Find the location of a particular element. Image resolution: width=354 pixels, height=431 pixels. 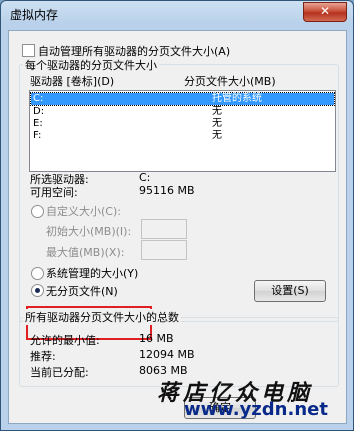

system-managed-radio is located at coordinates (37, 273).